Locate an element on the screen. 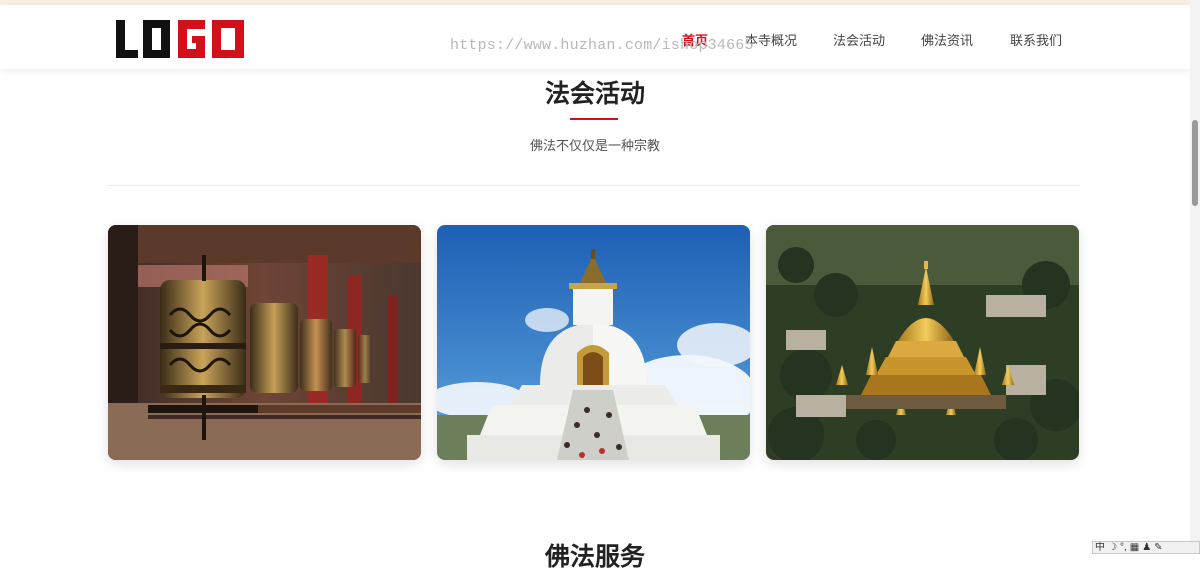 This screenshot has height=573, width=1200. nav-item-events: 法会活动 is located at coordinates (859, 39).